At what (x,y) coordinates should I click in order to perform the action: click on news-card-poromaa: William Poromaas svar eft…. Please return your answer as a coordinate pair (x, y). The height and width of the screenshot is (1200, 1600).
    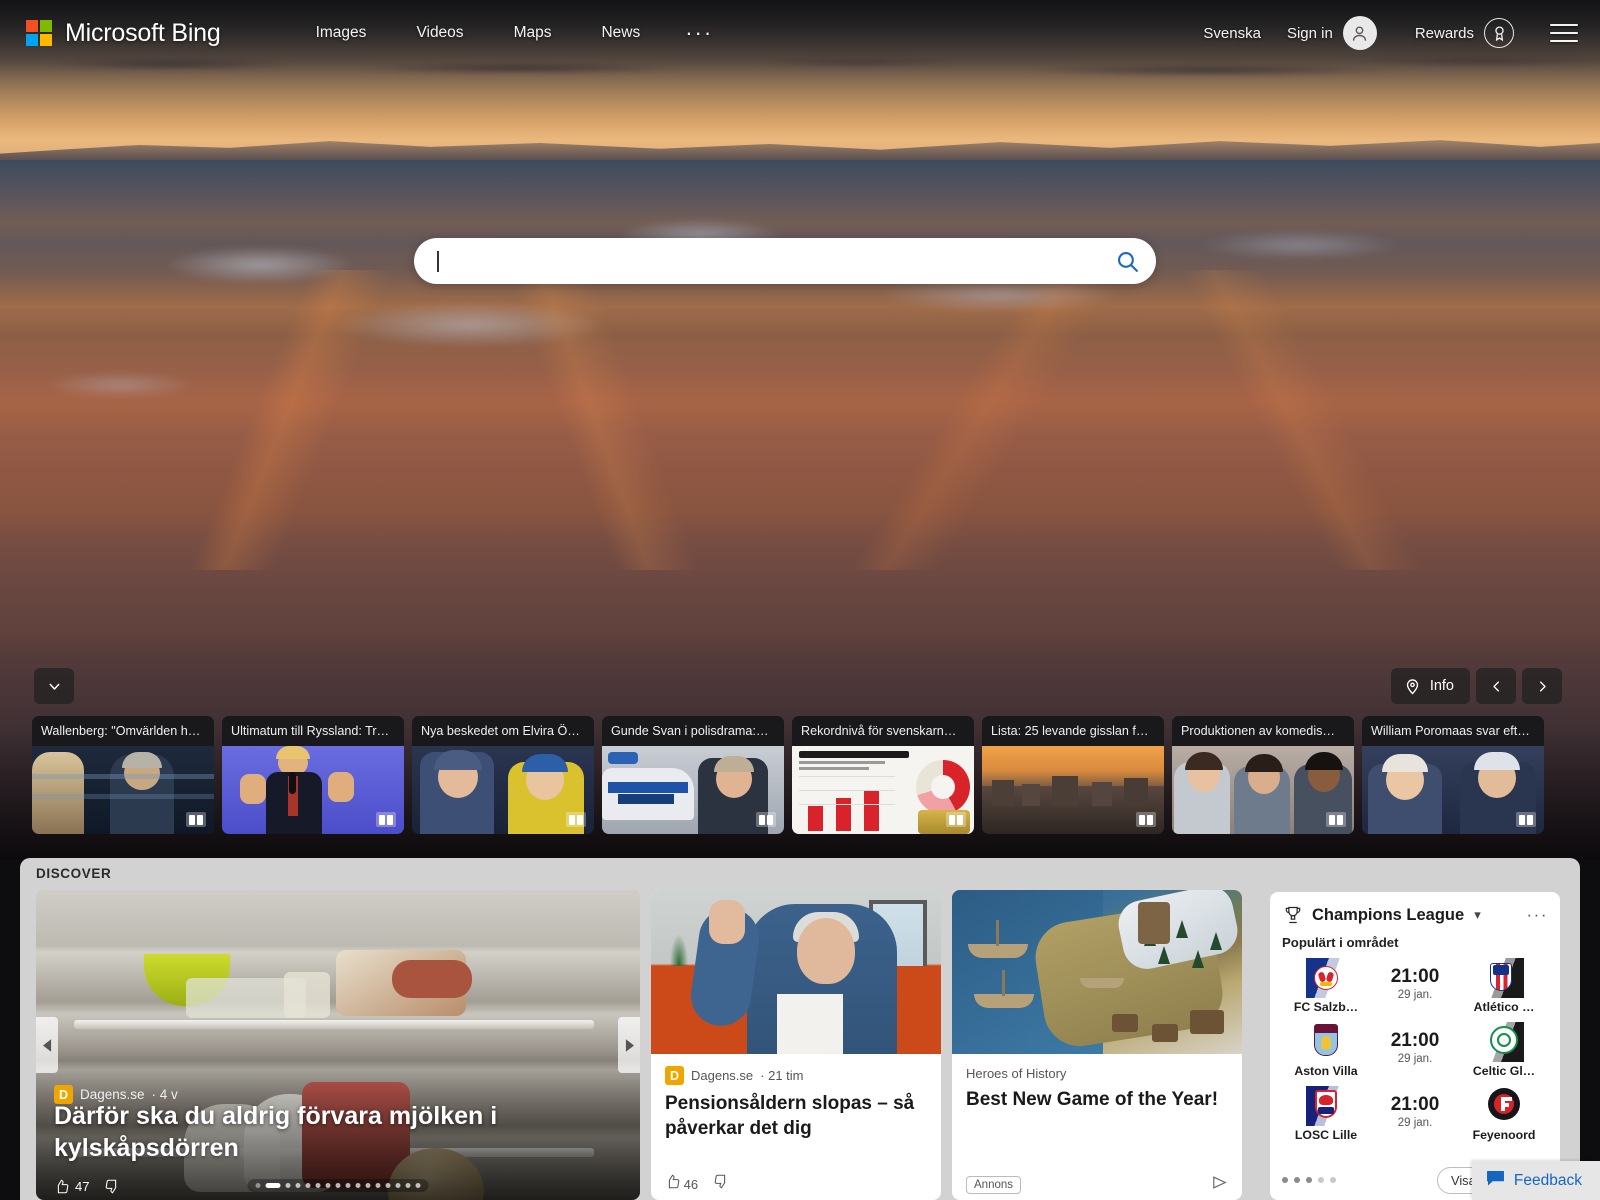
    Looking at the image, I should click on (1453, 775).